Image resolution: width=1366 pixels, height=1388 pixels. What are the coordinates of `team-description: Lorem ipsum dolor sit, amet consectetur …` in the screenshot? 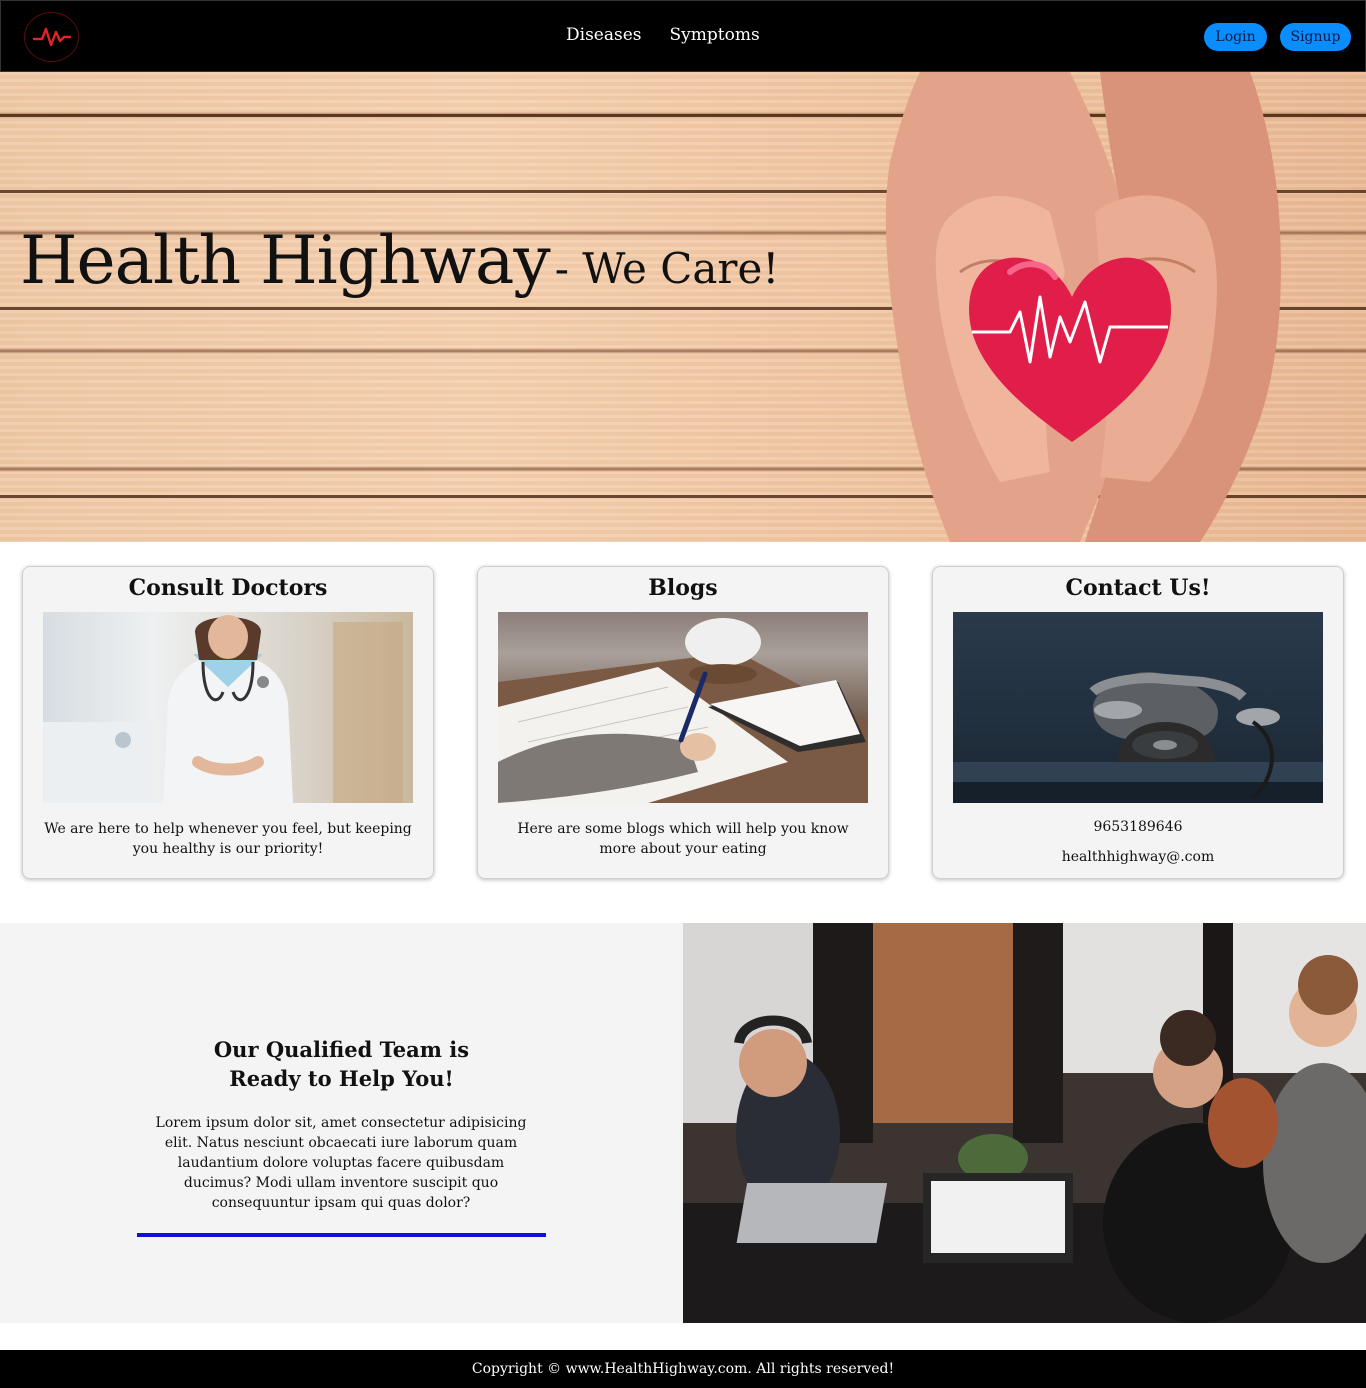 It's located at (341, 1163).